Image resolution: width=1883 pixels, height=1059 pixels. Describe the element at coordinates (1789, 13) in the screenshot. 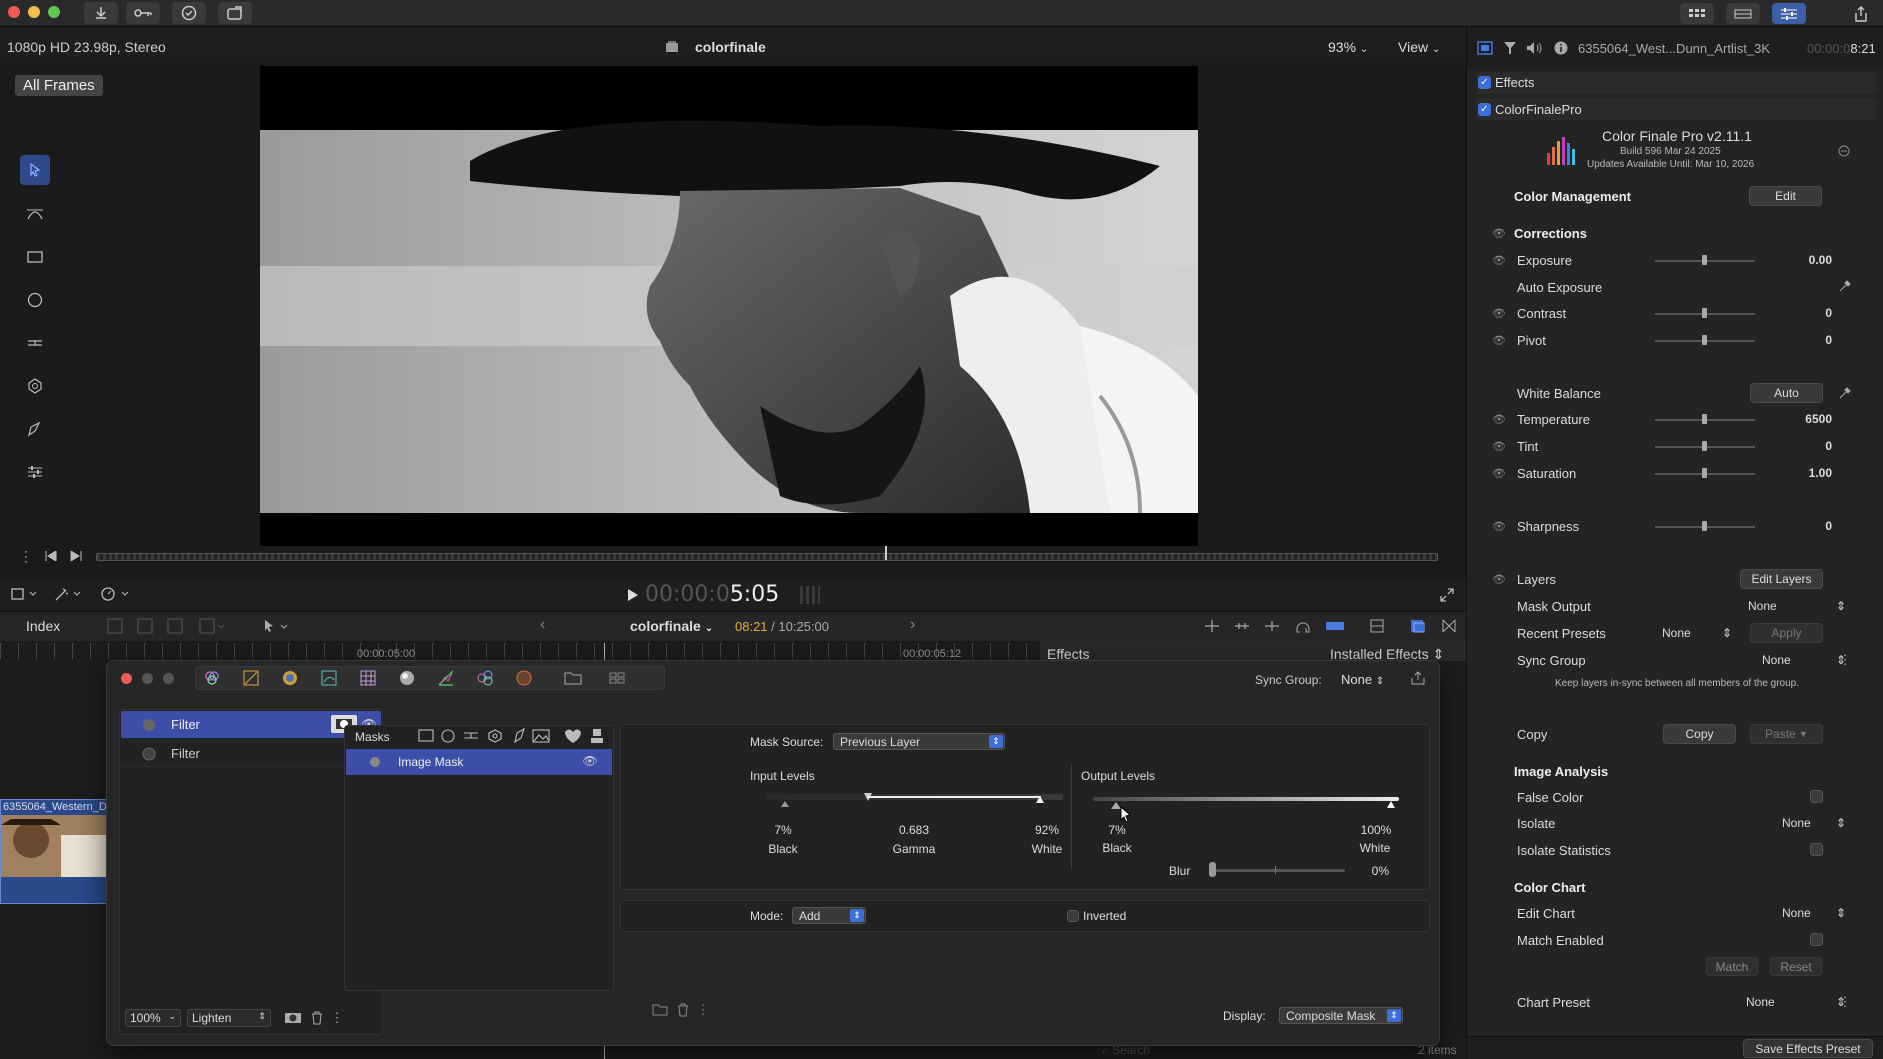

I see `layout-inspector-button` at that location.